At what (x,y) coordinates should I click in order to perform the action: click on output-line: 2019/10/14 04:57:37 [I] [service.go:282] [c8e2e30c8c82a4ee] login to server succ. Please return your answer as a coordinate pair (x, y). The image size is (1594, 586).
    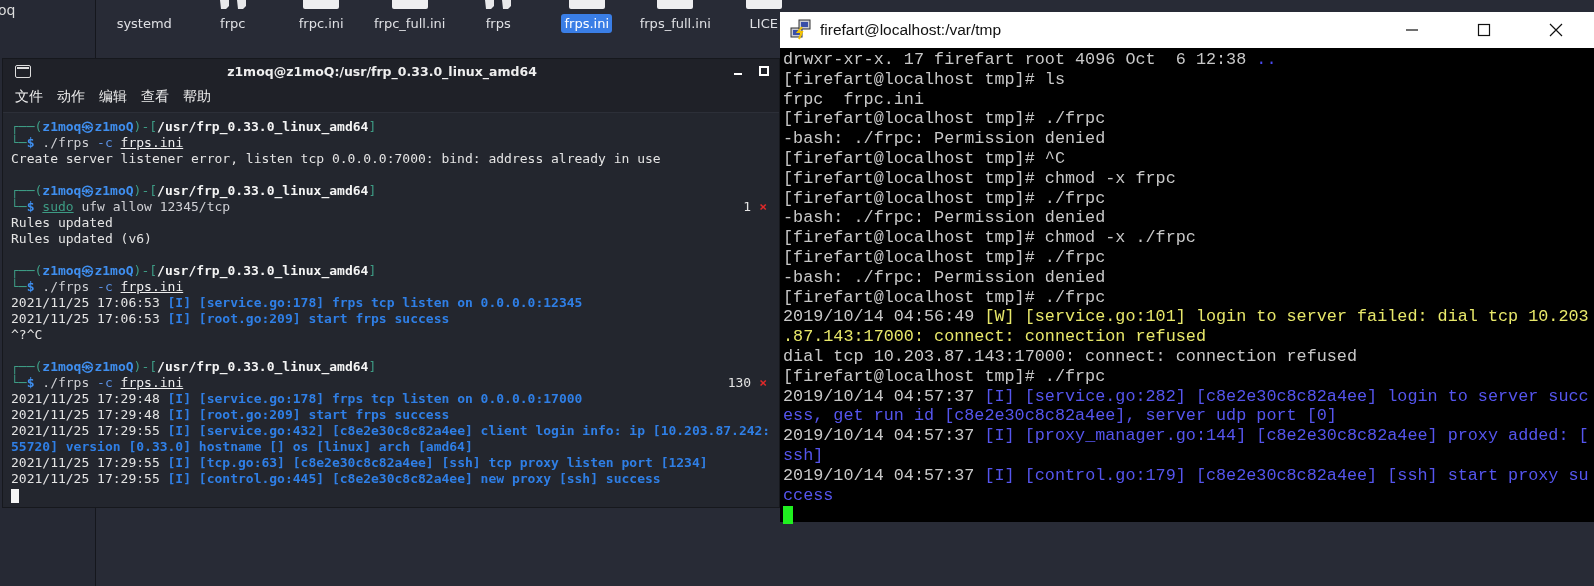
    Looking at the image, I should click on (1186, 396).